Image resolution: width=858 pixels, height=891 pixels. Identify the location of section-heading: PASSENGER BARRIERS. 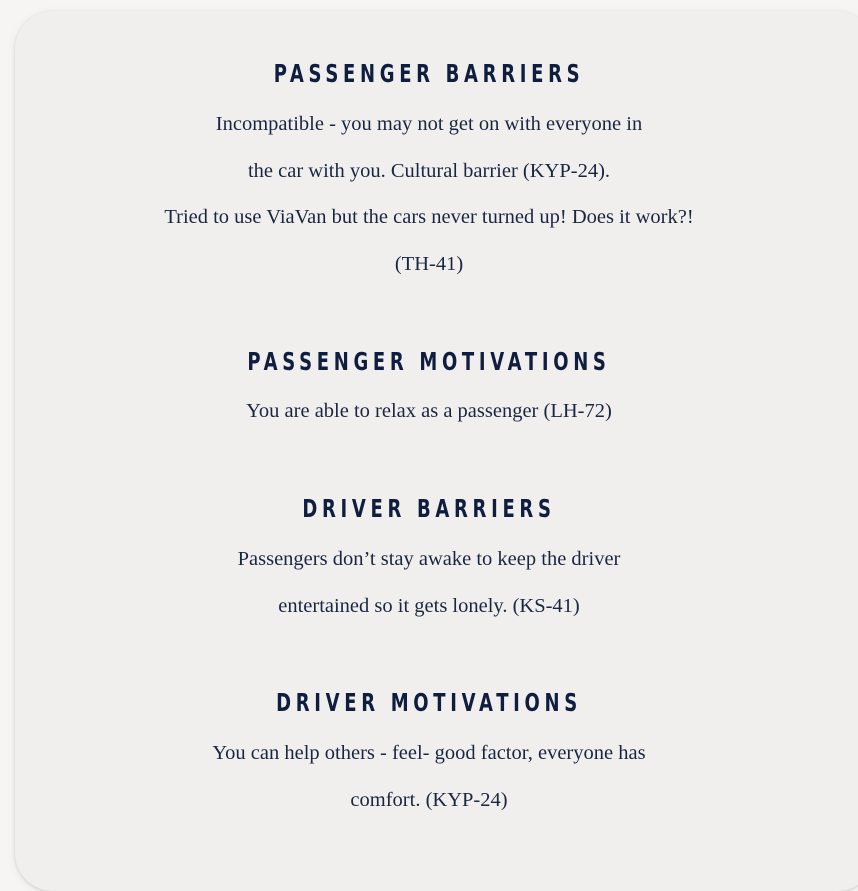
(429, 73).